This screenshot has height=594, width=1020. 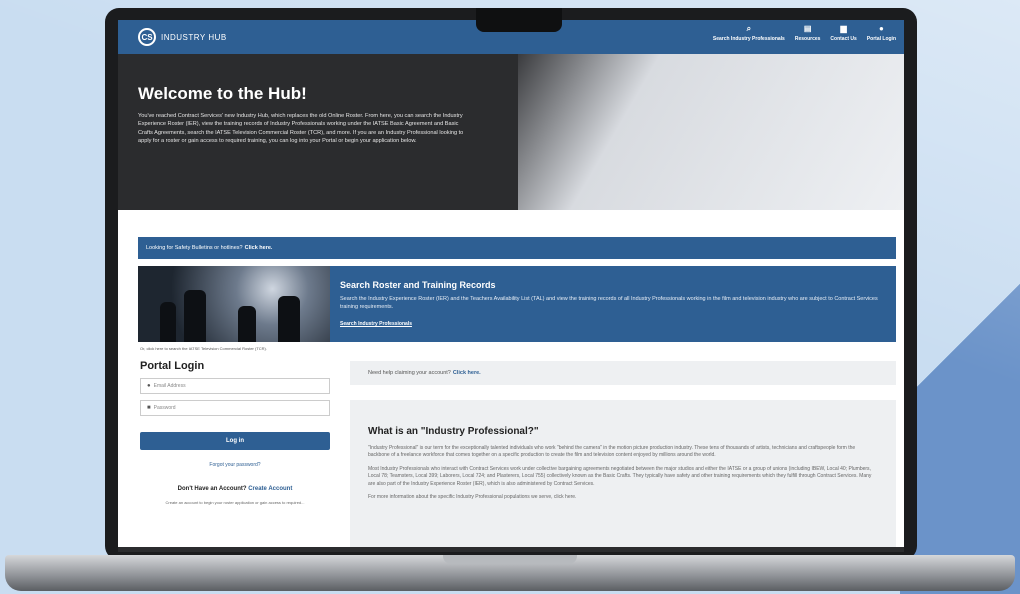 What do you see at coordinates (234, 304) in the screenshot?
I see `film-crew-photo` at bounding box center [234, 304].